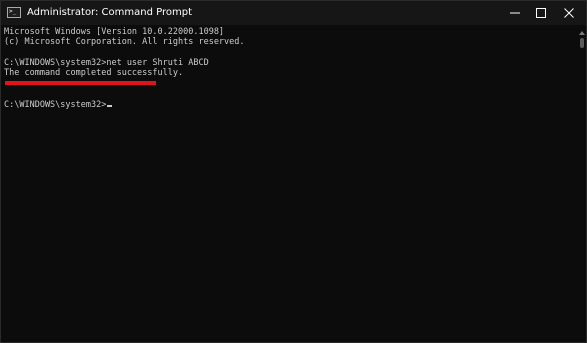 The width and height of the screenshot is (587, 343). I want to click on console-line: The command completed successfully., so click(94, 73).